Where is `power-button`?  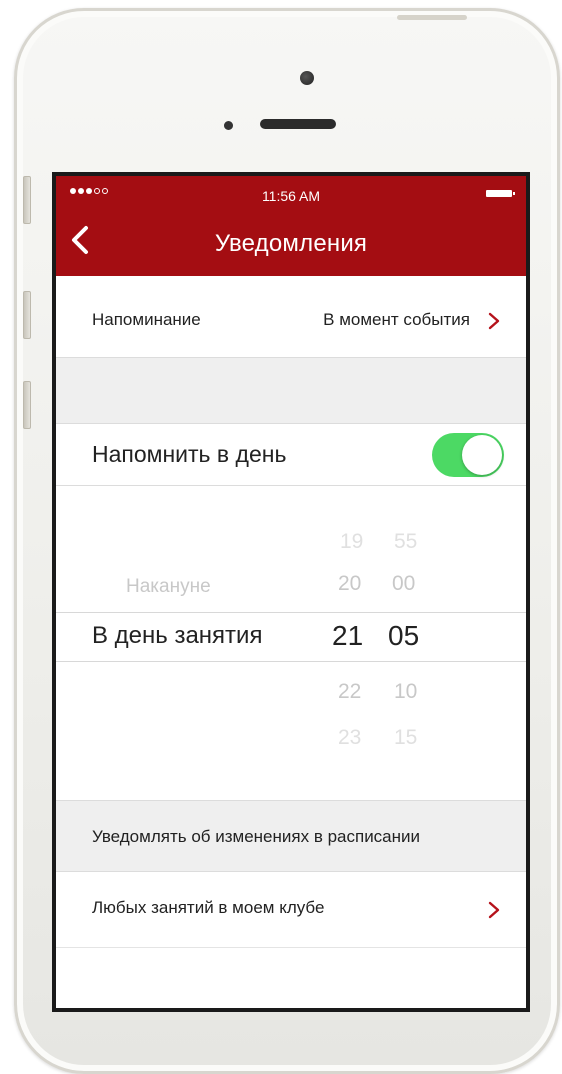
power-button is located at coordinates (432, 17).